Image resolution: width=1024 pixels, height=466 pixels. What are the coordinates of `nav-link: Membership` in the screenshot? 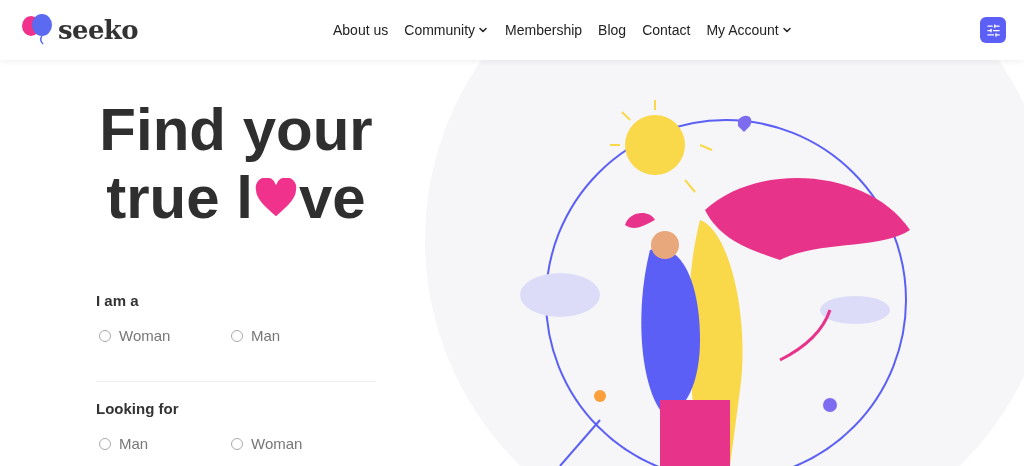 It's located at (544, 30).